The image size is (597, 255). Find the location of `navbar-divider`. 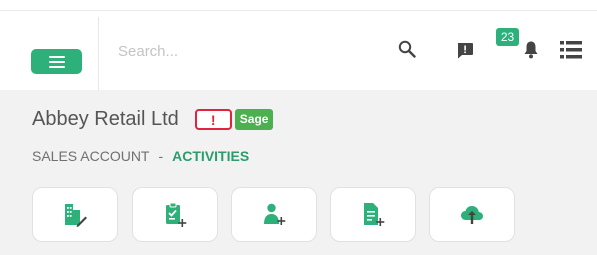

navbar-divider is located at coordinates (98, 53).